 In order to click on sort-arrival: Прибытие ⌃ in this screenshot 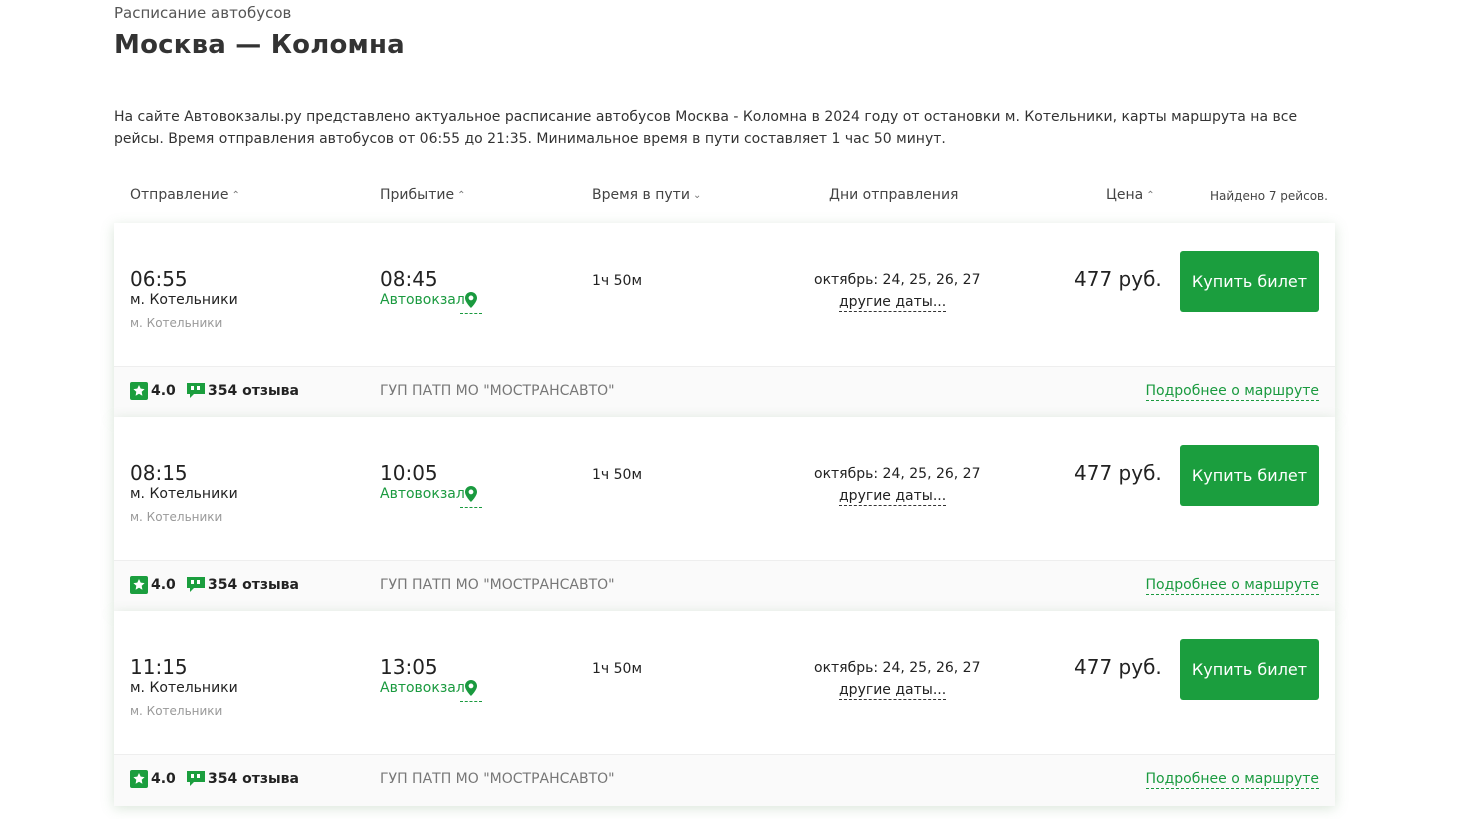, I will do `click(422, 195)`.